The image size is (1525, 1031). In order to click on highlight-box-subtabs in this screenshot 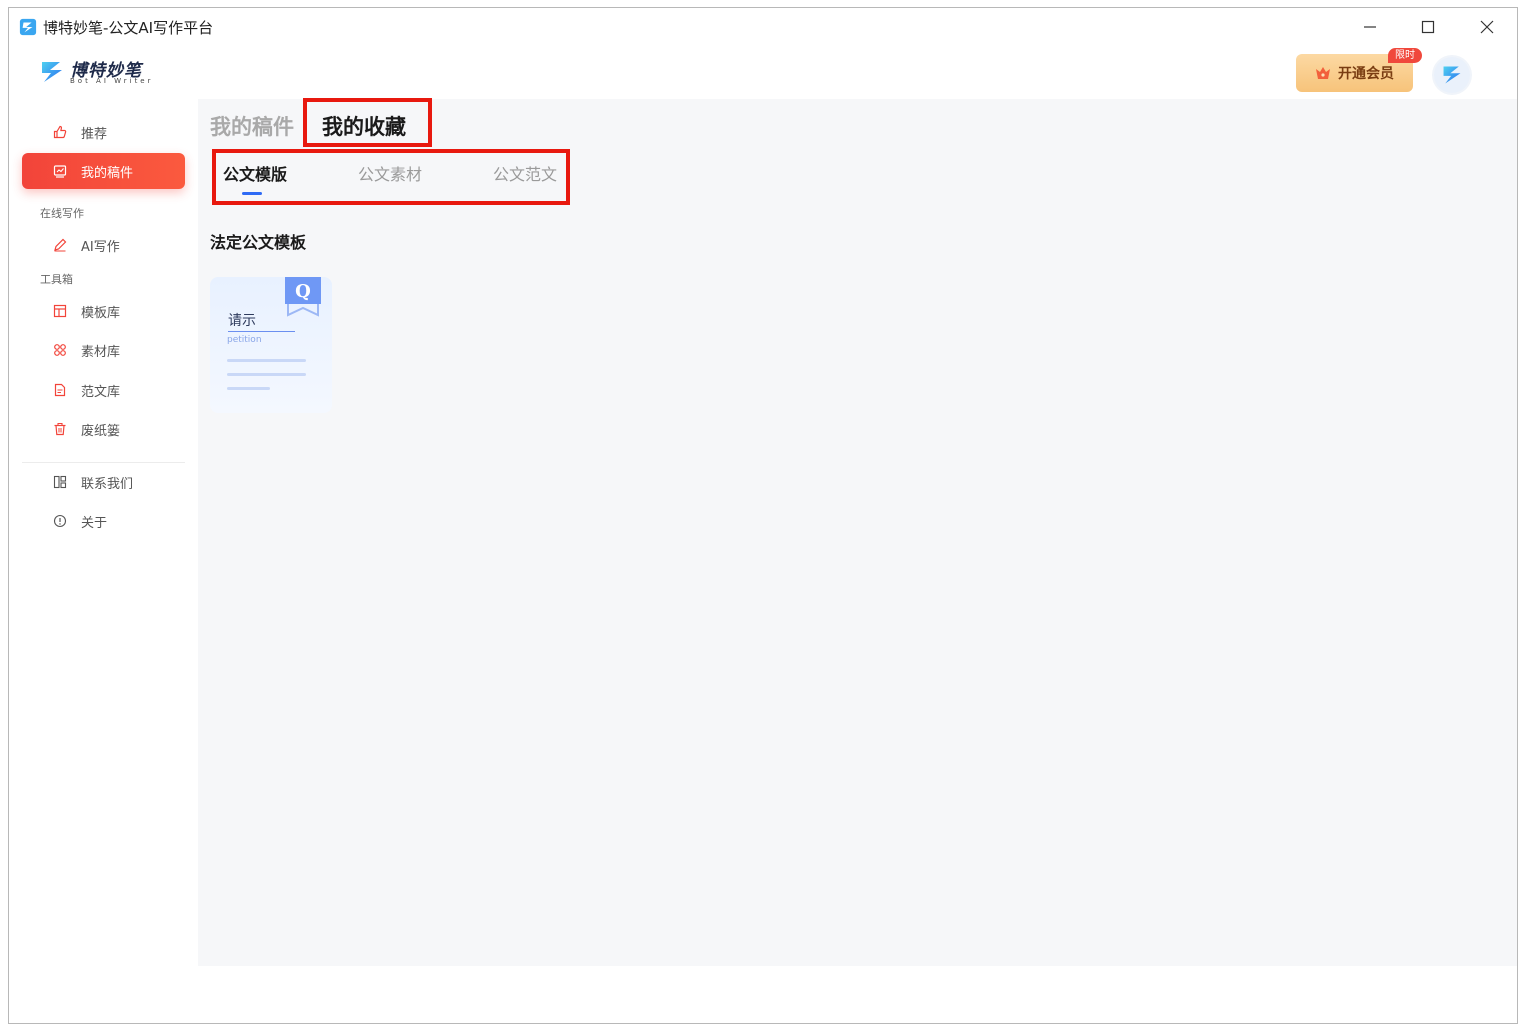, I will do `click(391, 177)`.